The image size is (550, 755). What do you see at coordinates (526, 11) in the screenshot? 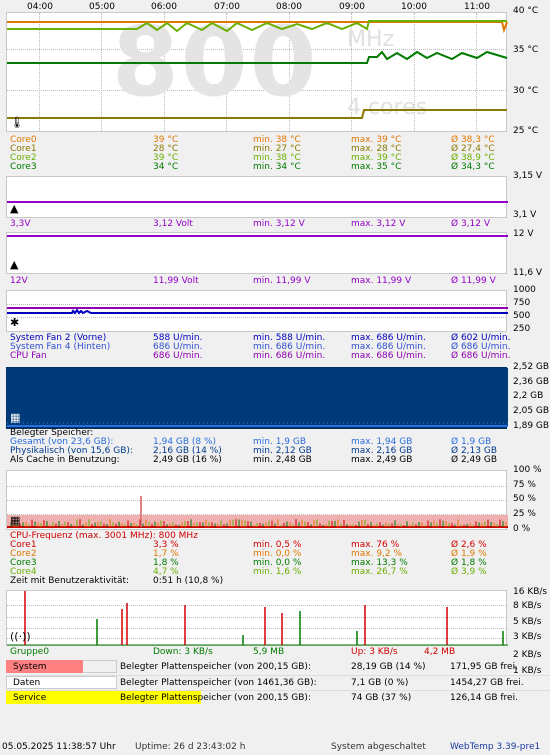
I see `y-axis-label: 40 °C` at bounding box center [526, 11].